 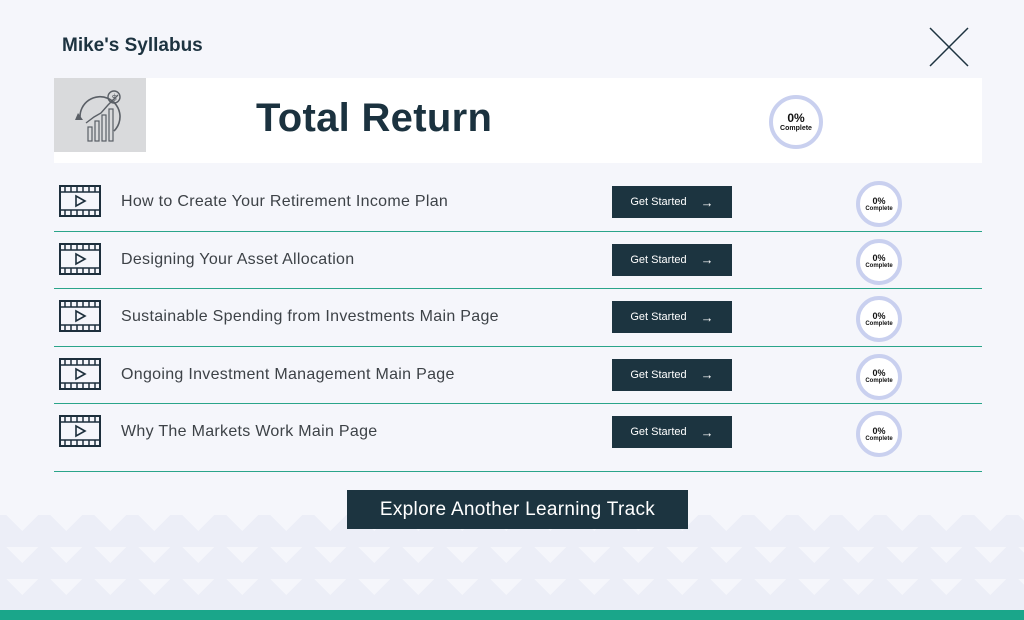 What do you see at coordinates (512, 615) in the screenshot?
I see `bottom-accent-bar` at bounding box center [512, 615].